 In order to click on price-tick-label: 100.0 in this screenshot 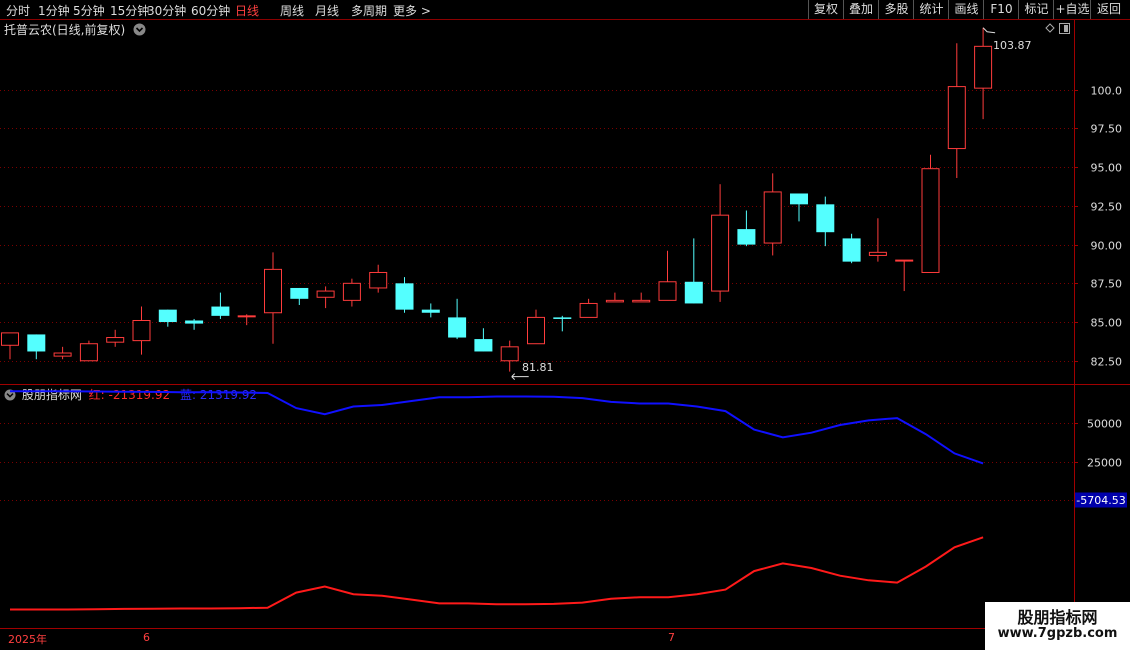, I will do `click(1107, 91)`.